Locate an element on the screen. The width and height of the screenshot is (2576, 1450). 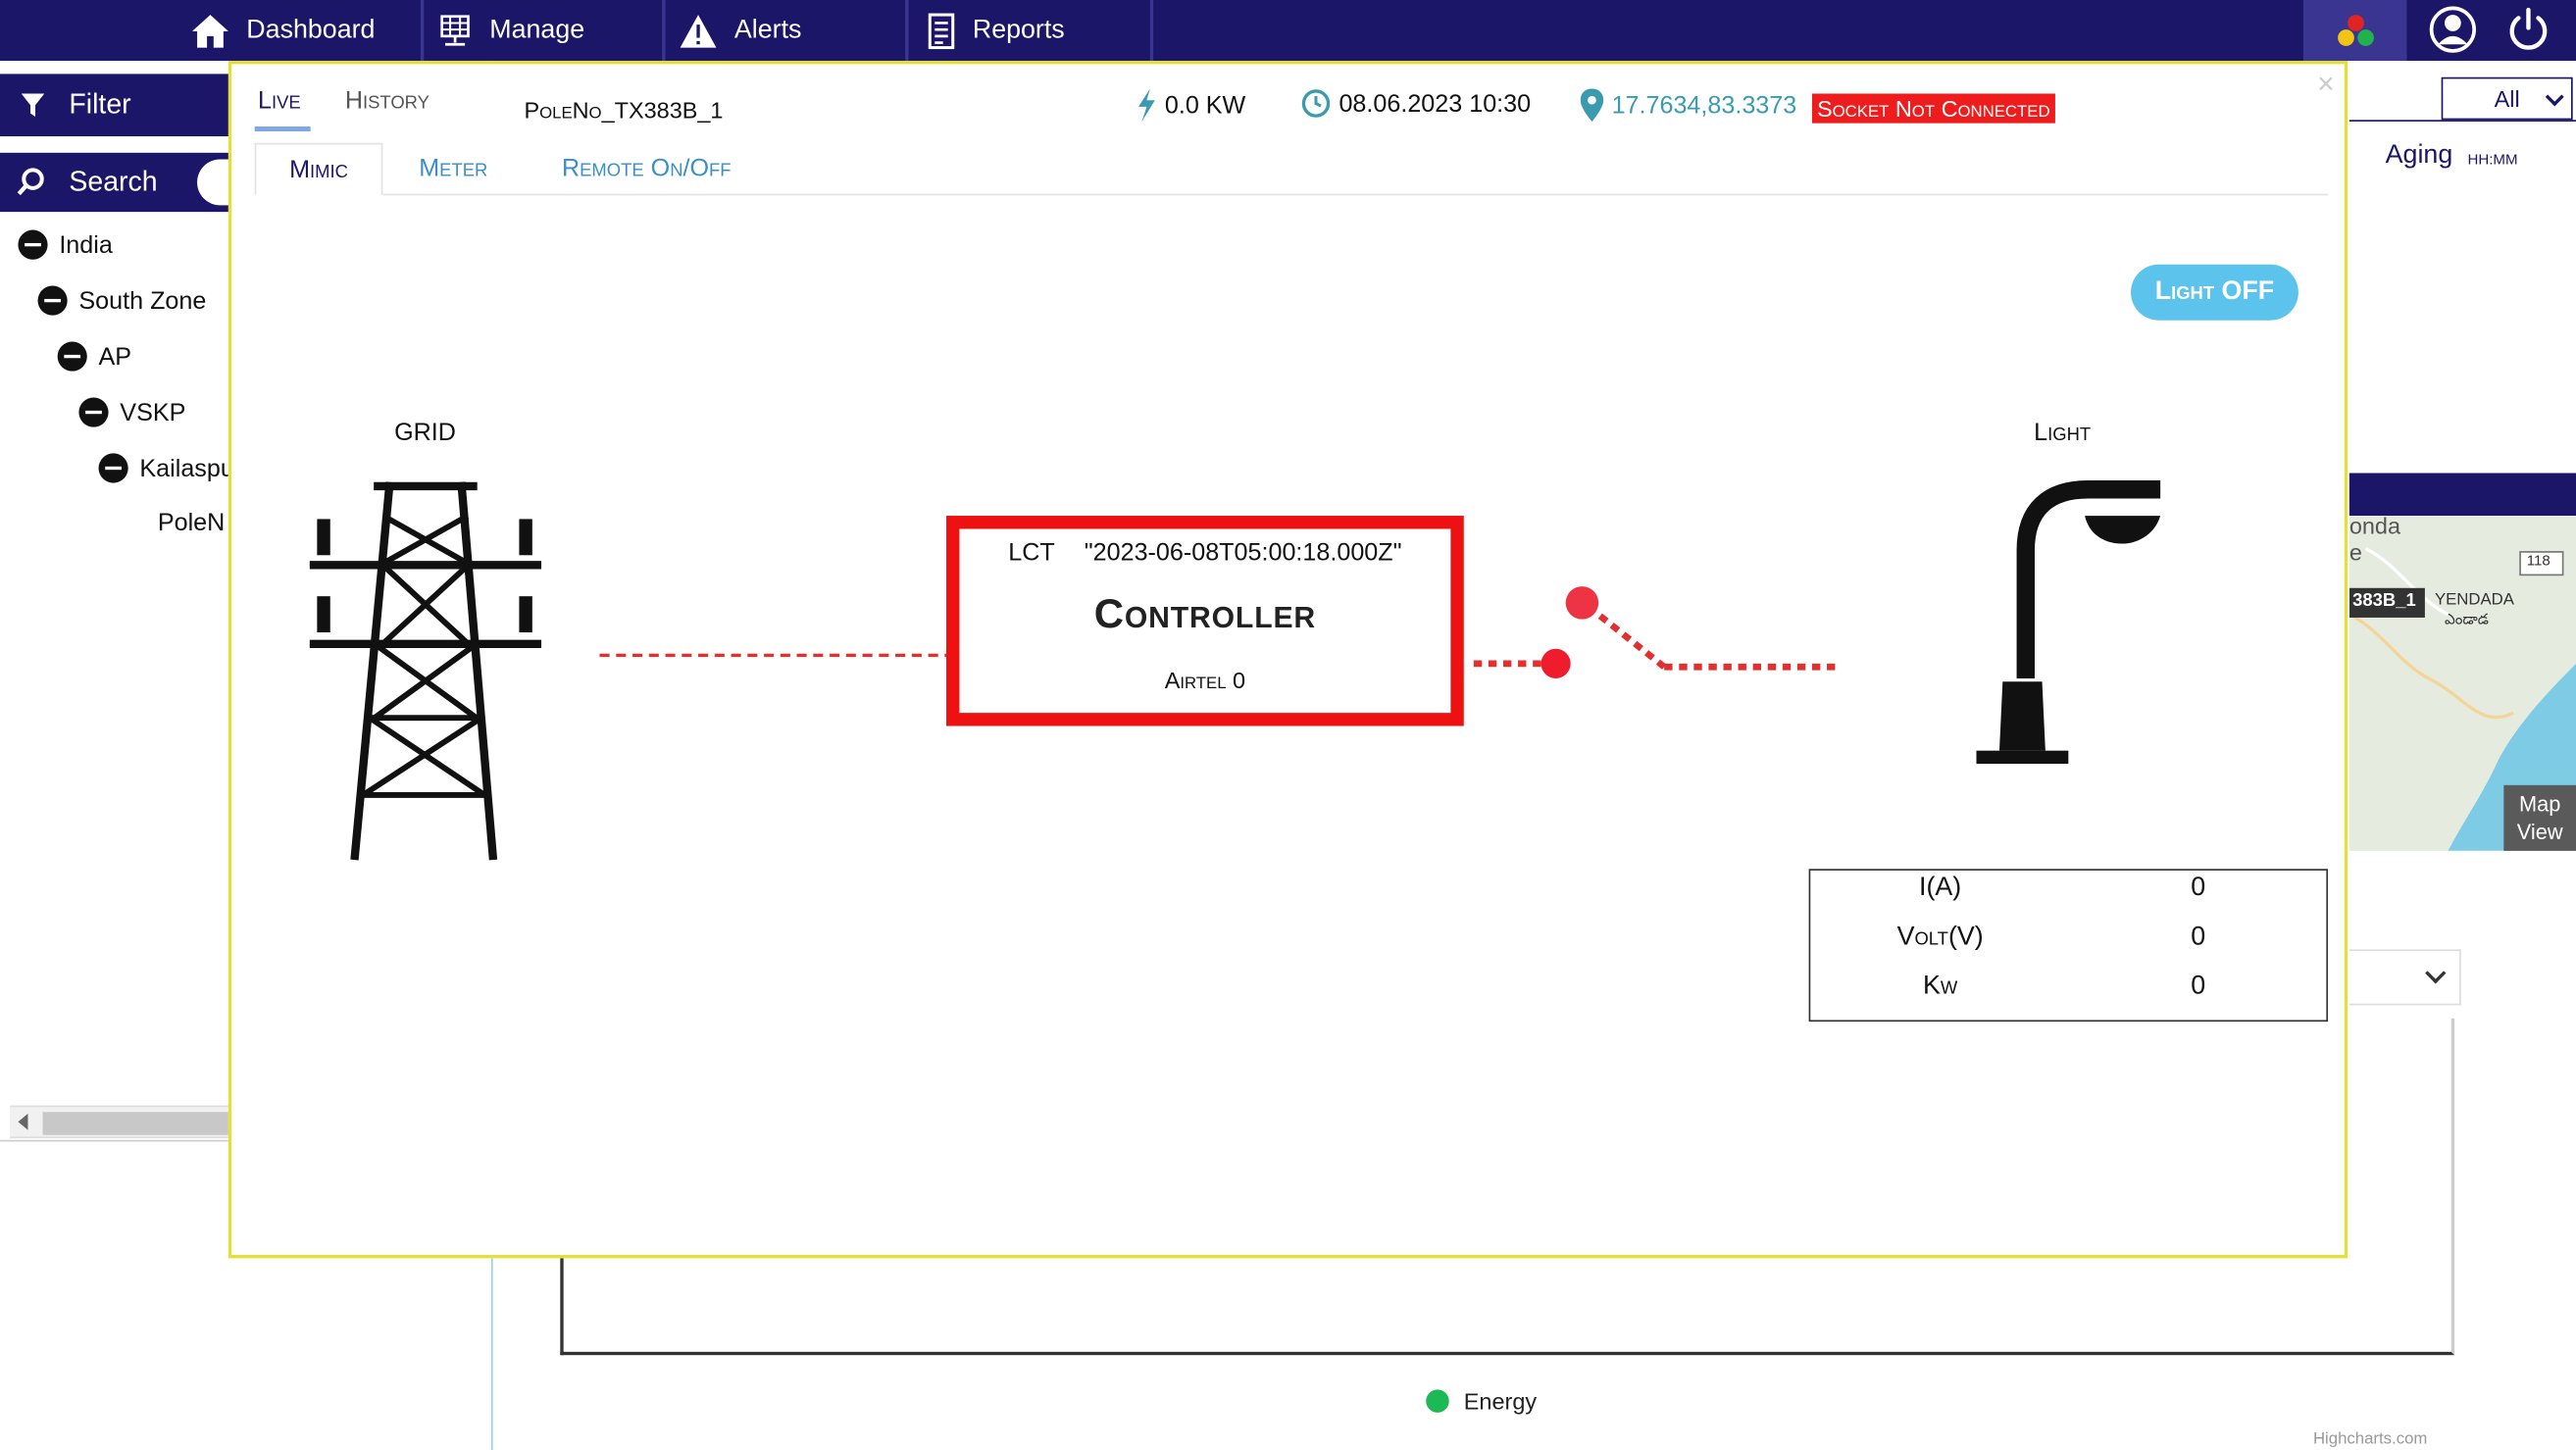
map-place-label: YENDADA is located at coordinates (2474, 600).